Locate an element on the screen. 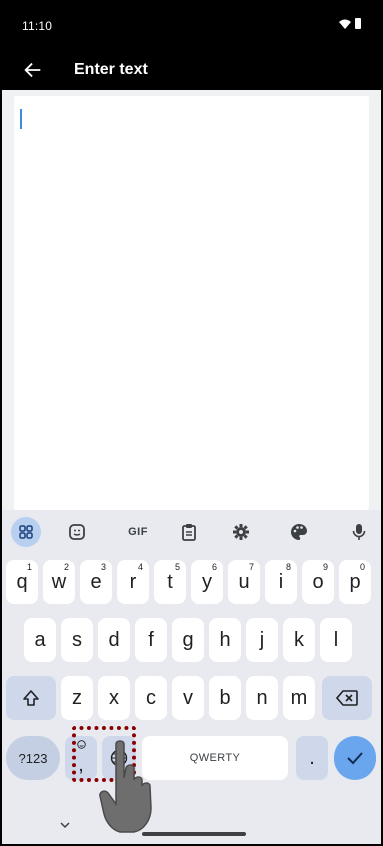 Image resolution: width=383 pixels, height=846 pixels. key-g: g is located at coordinates (188, 640).